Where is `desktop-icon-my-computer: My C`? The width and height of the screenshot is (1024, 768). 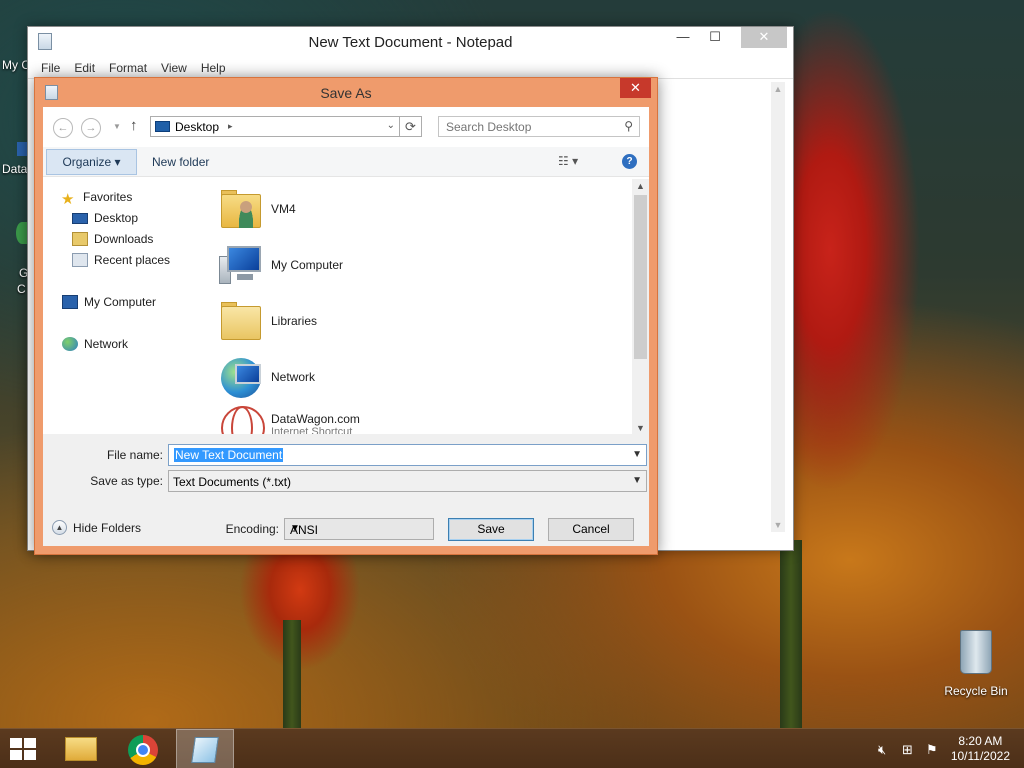 desktop-icon-my-computer: My C is located at coordinates (16, 65).